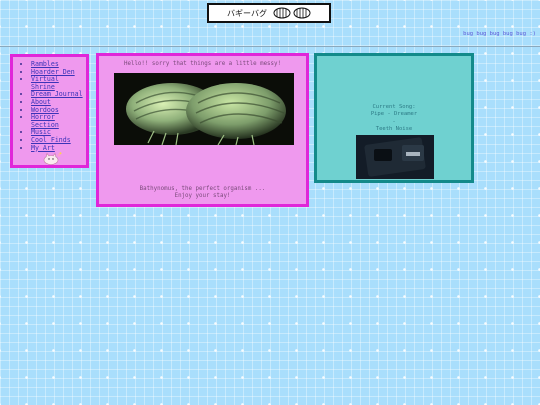 This screenshot has width=540, height=405. I want to click on song-artist: Teeth Noise, so click(394, 129).